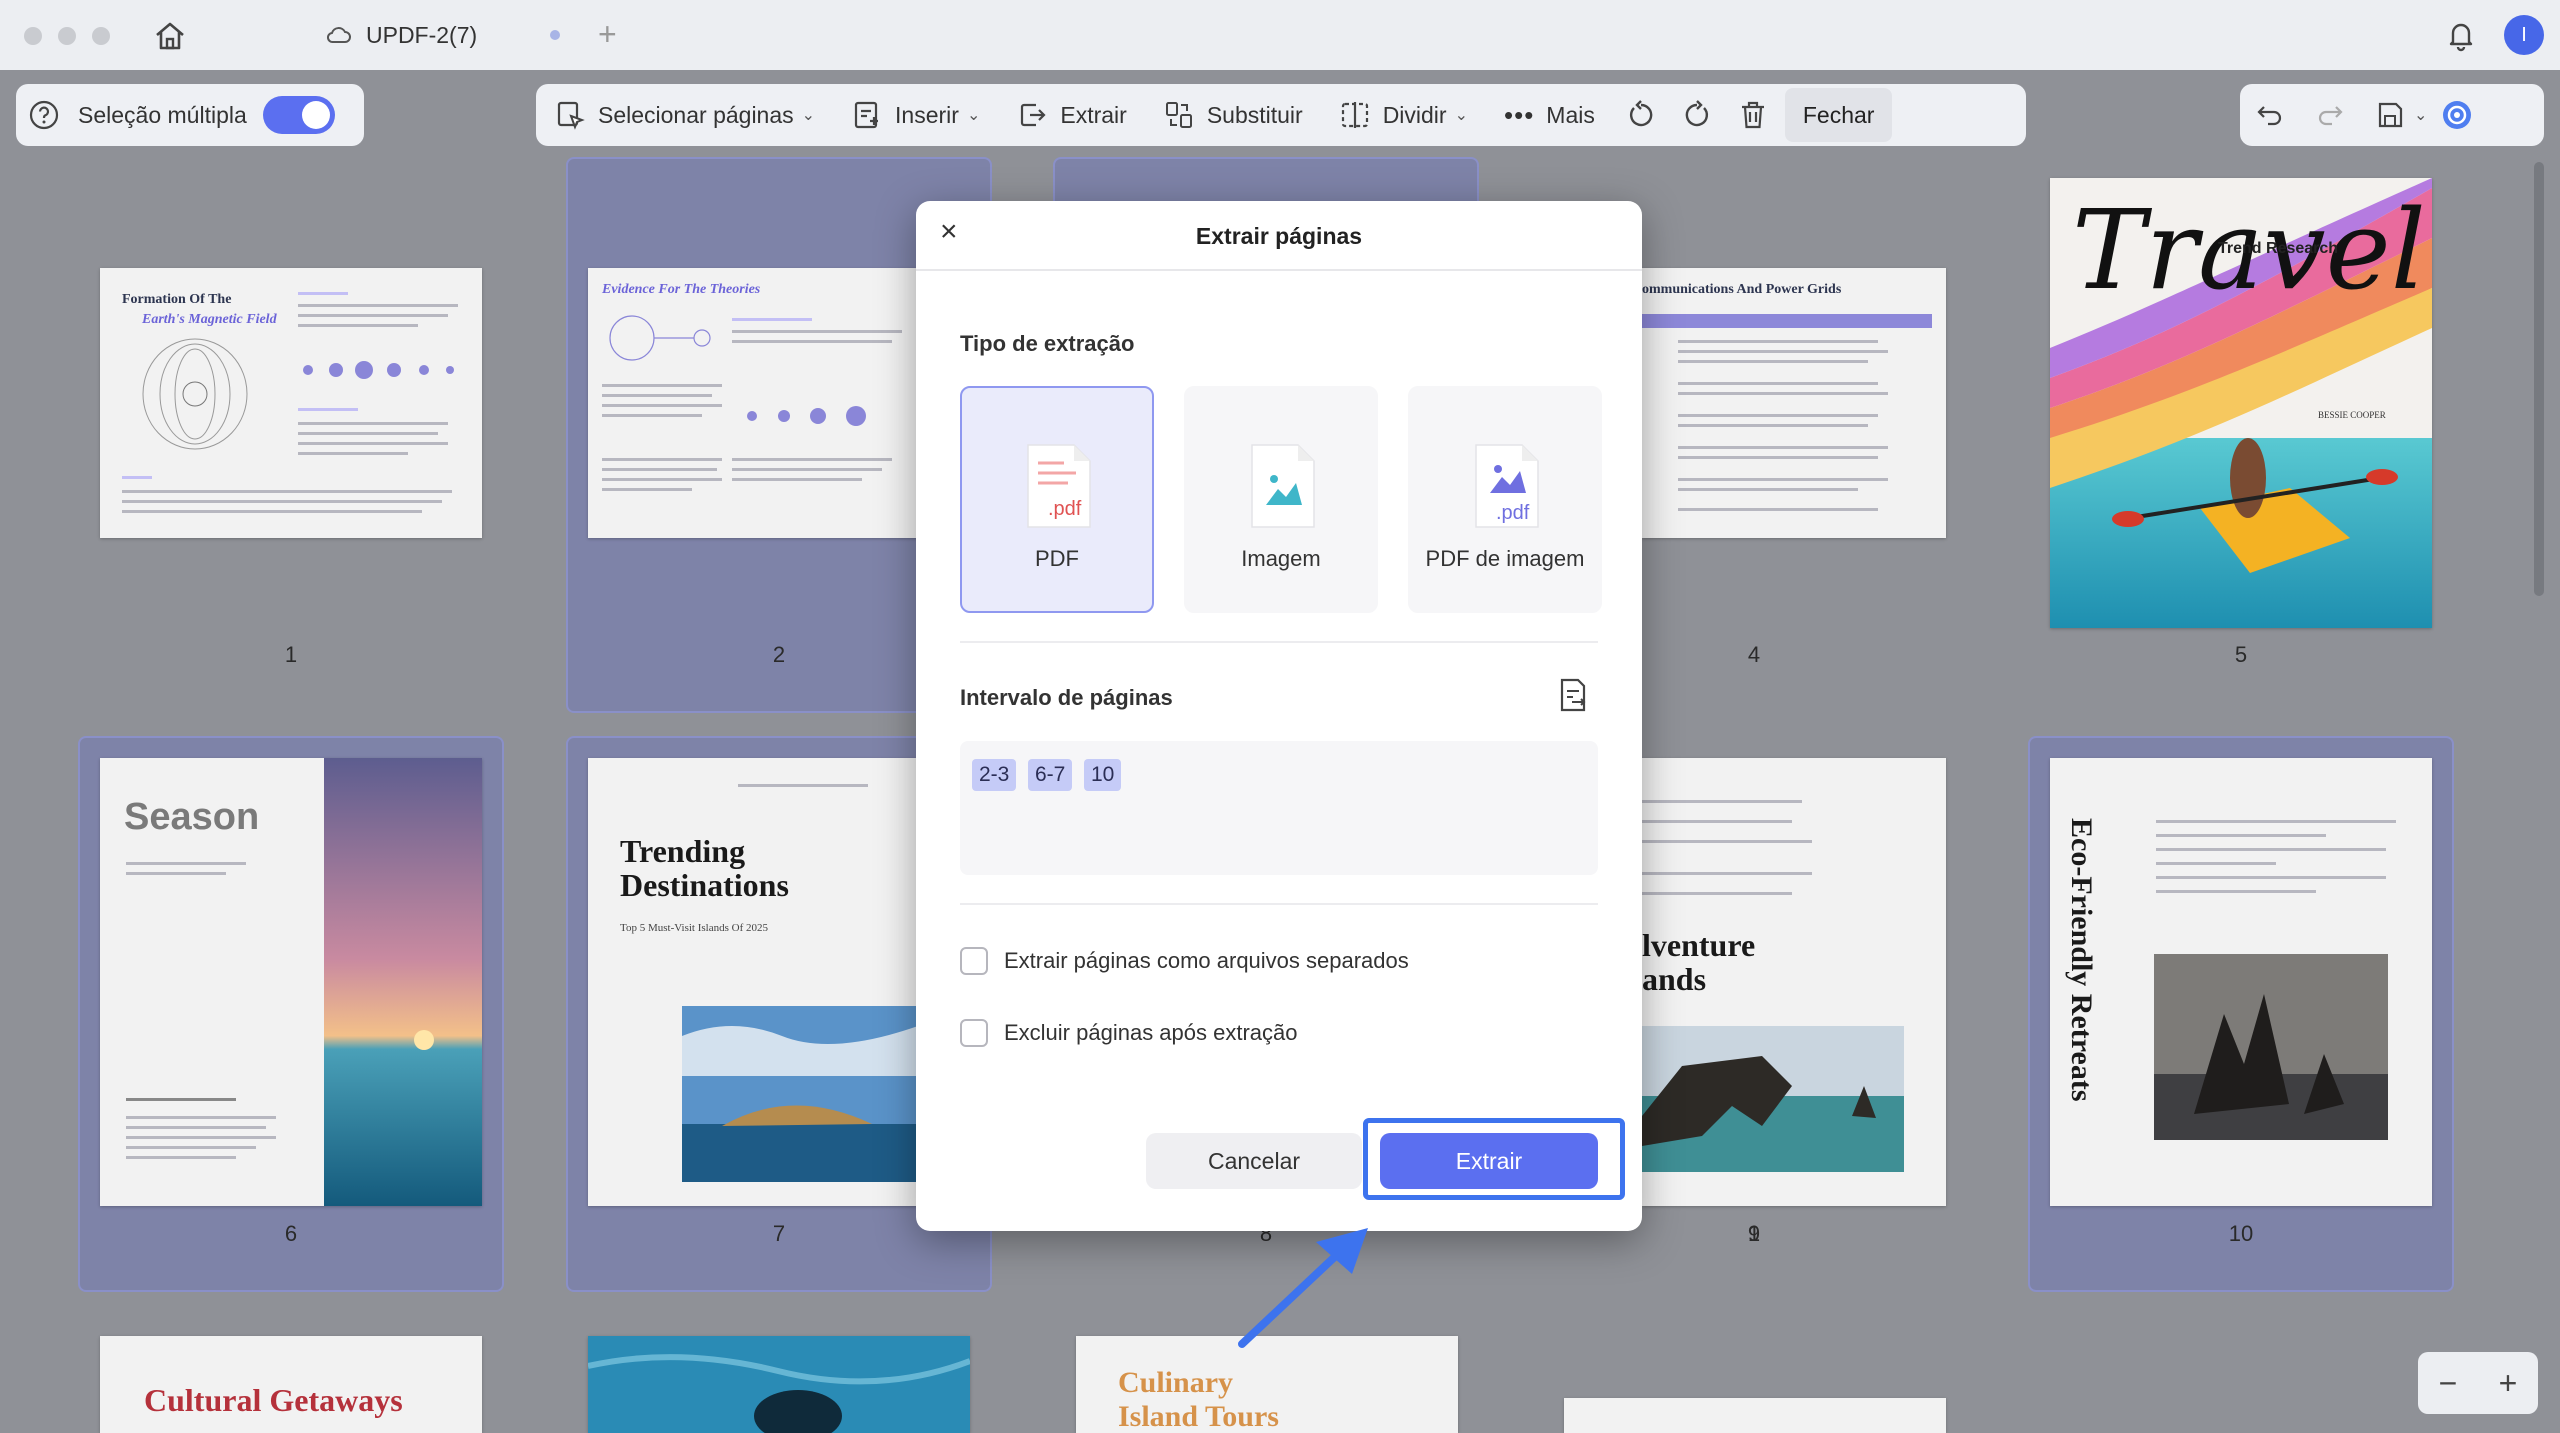 The image size is (2560, 1433). Describe the element at coordinates (195, 394) in the screenshot. I see `magnetic-field-diagram` at that location.